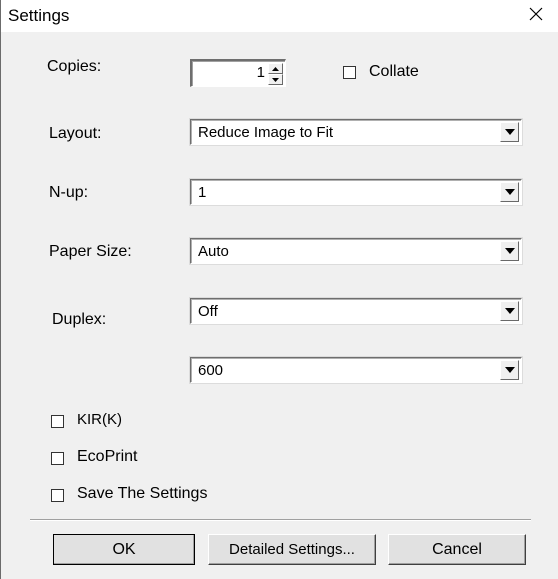  What do you see at coordinates (394, 72) in the screenshot?
I see `collate-label: Collate` at bounding box center [394, 72].